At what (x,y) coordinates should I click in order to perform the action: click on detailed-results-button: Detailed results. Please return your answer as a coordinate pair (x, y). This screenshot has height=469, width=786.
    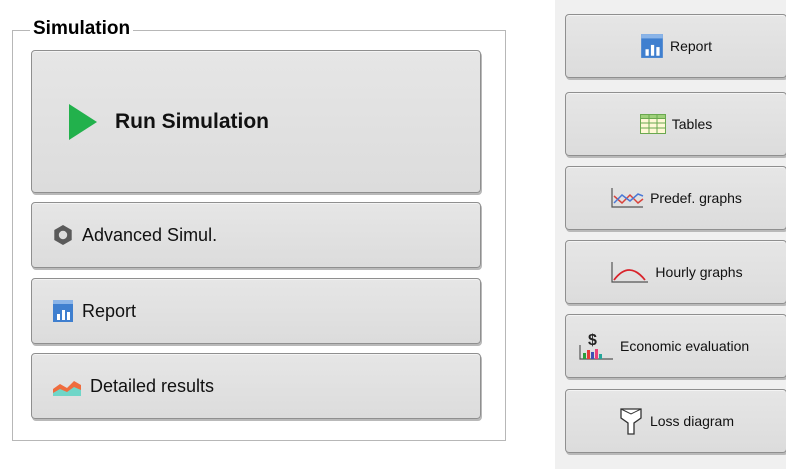
    Looking at the image, I should click on (256, 386).